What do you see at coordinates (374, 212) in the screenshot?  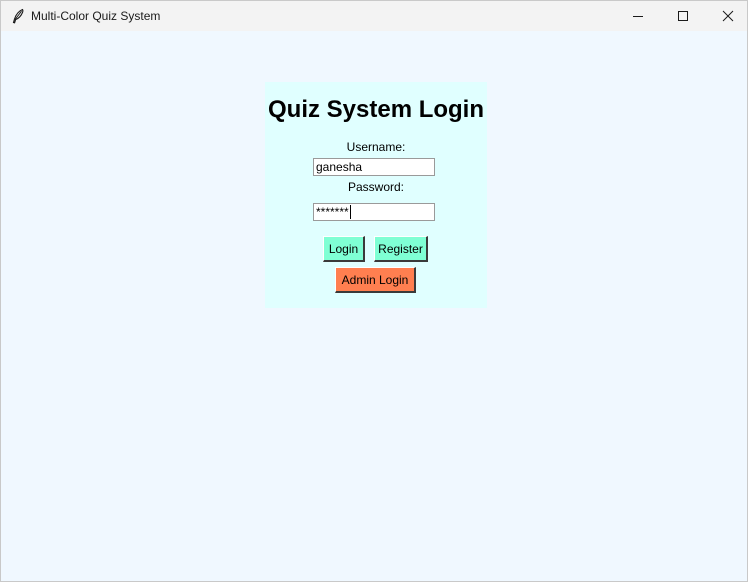 I see `password-field: *******` at bounding box center [374, 212].